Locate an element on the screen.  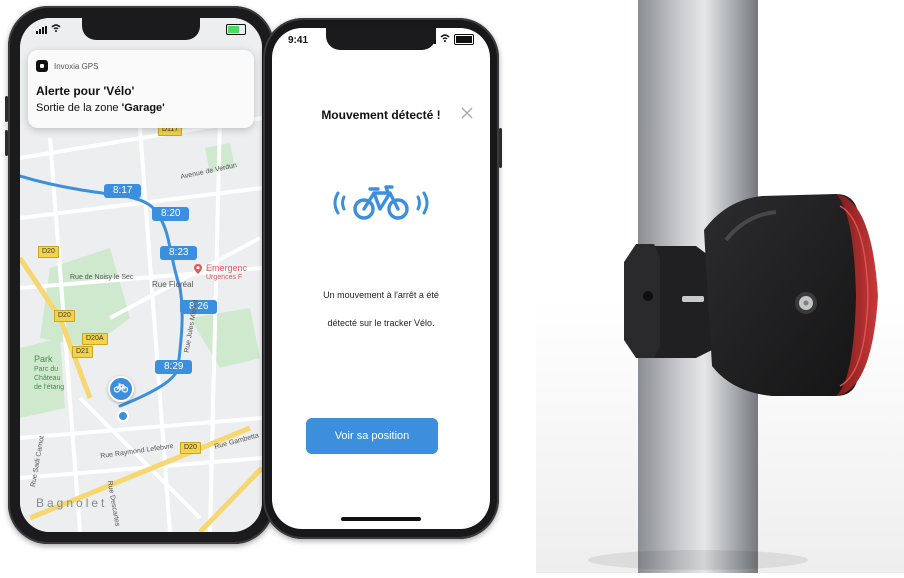
map-pin-icon is located at coordinates (198, 269).